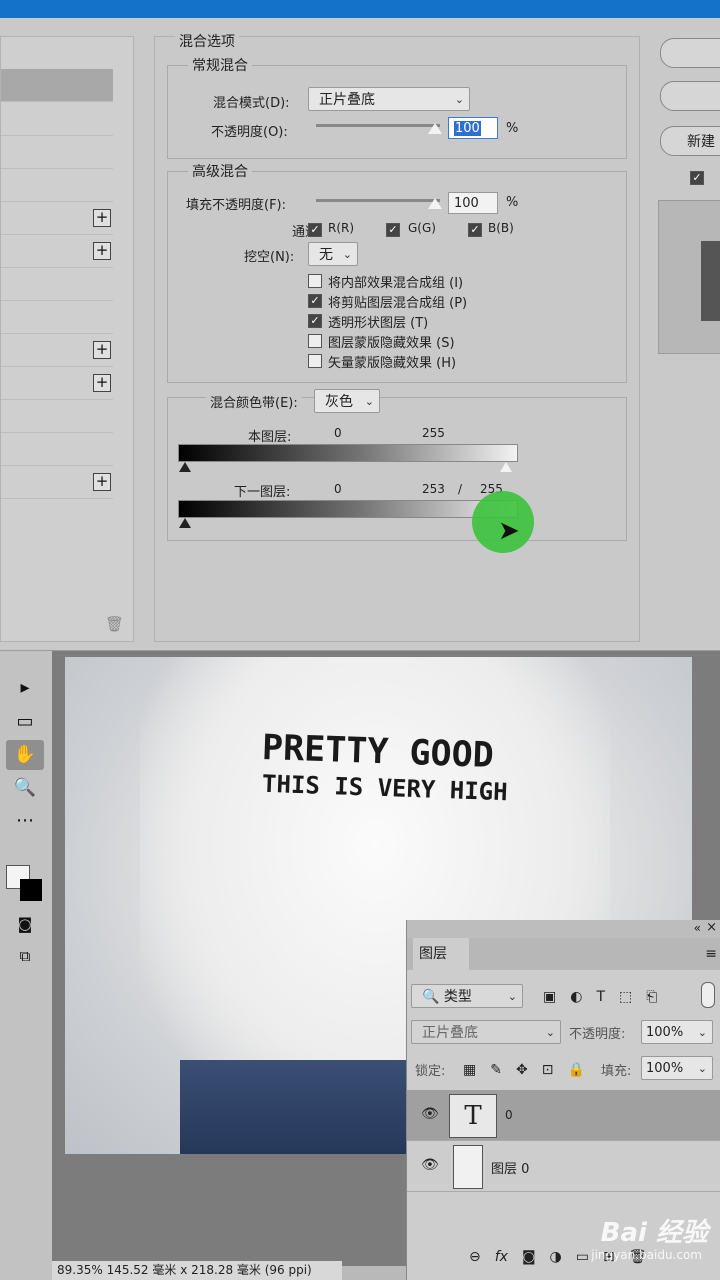  Describe the element at coordinates (467, 996) in the screenshot. I see `layer-filter-select: 🔍 类型 ⌄` at that location.